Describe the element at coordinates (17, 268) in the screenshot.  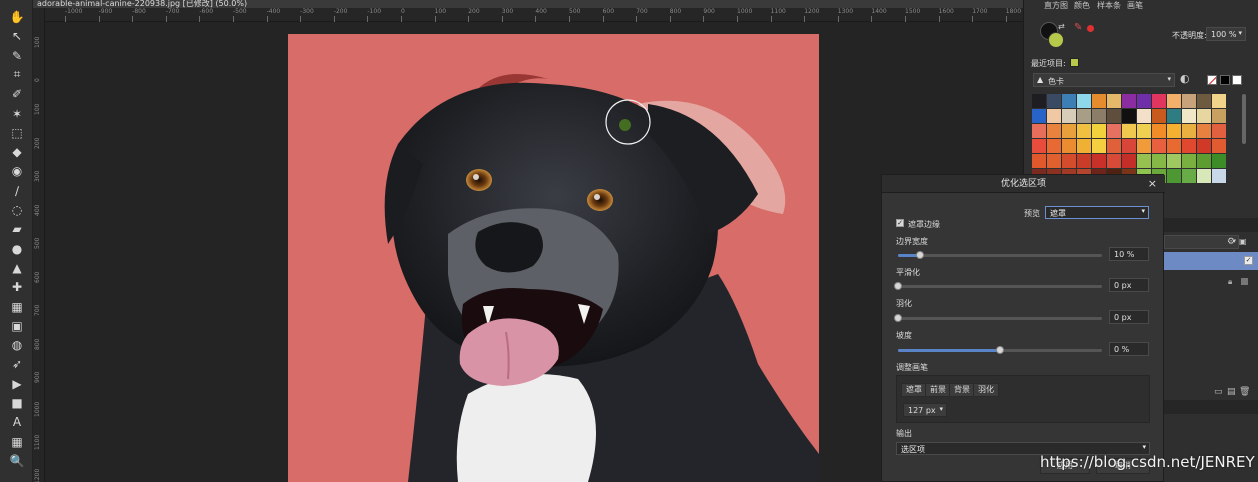
I see `clone-tool-icon: ▲` at that location.